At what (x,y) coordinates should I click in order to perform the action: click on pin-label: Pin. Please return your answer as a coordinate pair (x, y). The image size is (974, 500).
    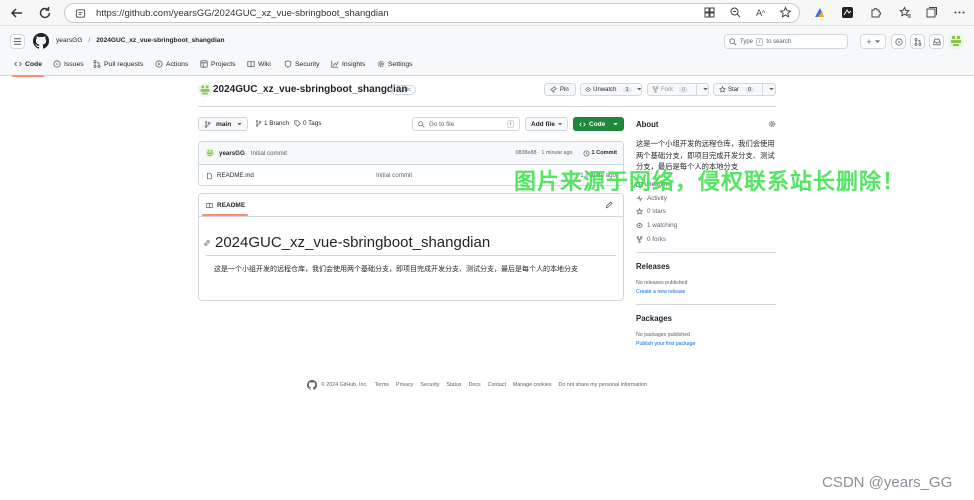
    Looking at the image, I should click on (564, 89).